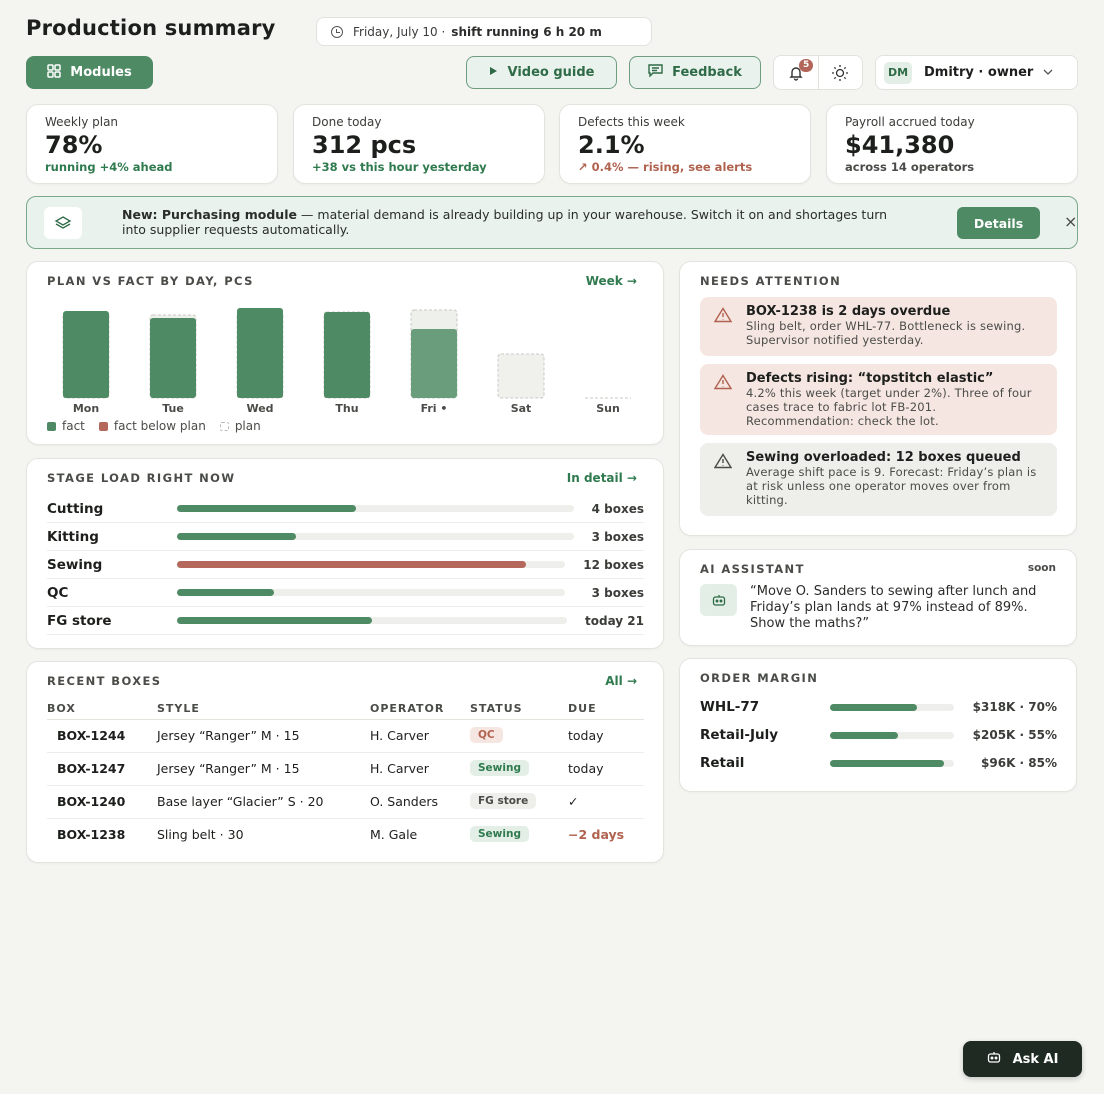 Image resolution: width=1104 pixels, height=1094 pixels. I want to click on details-button: Details, so click(998, 223).